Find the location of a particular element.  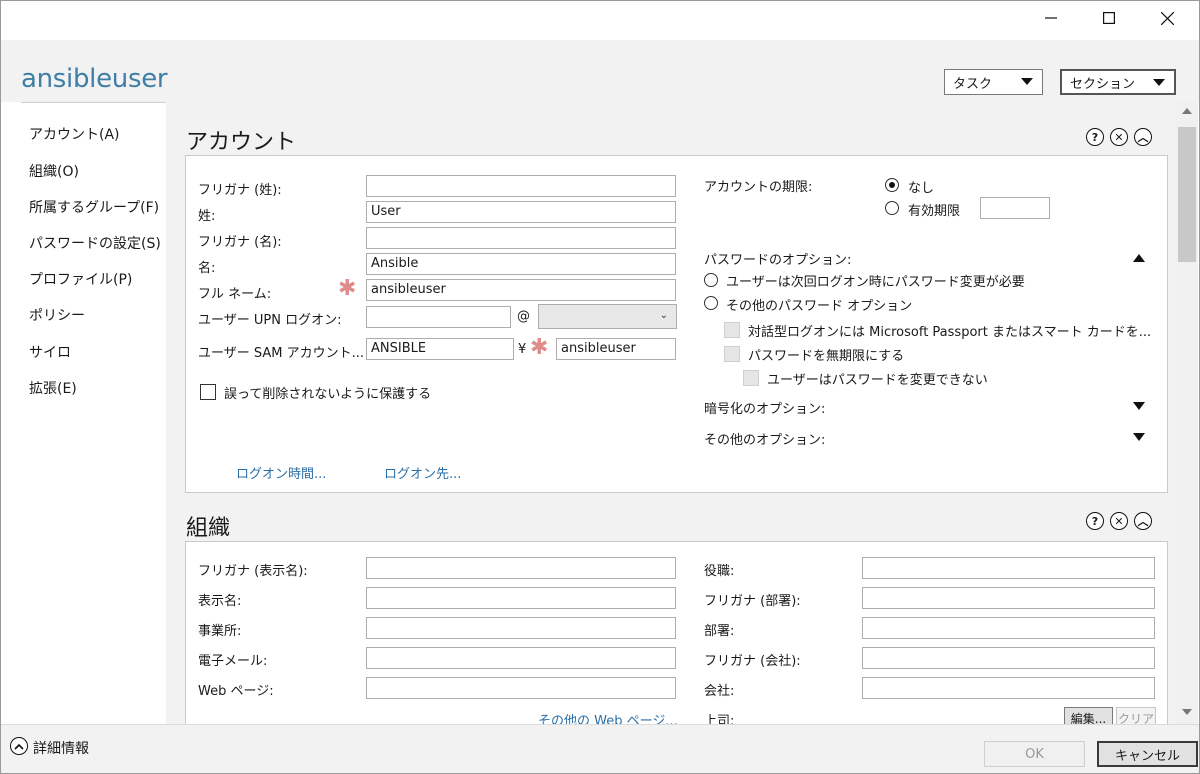

sidebar-item-password: パスワードの設定(S) is located at coordinates (95, 243).